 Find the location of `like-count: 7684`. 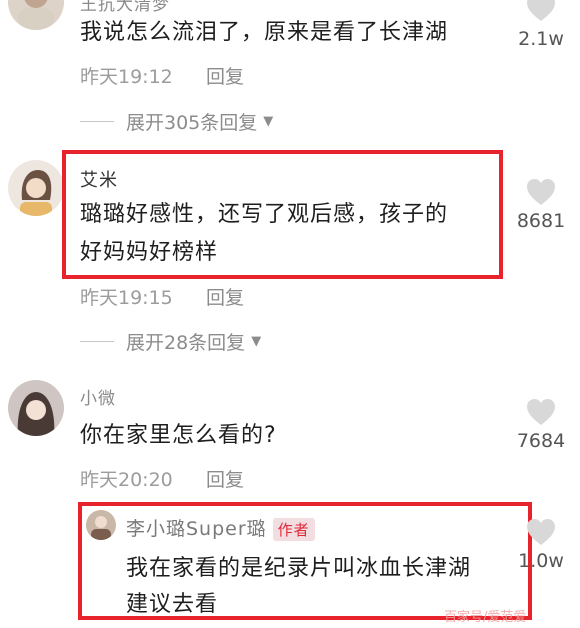

like-count: 7684 is located at coordinates (541, 441).